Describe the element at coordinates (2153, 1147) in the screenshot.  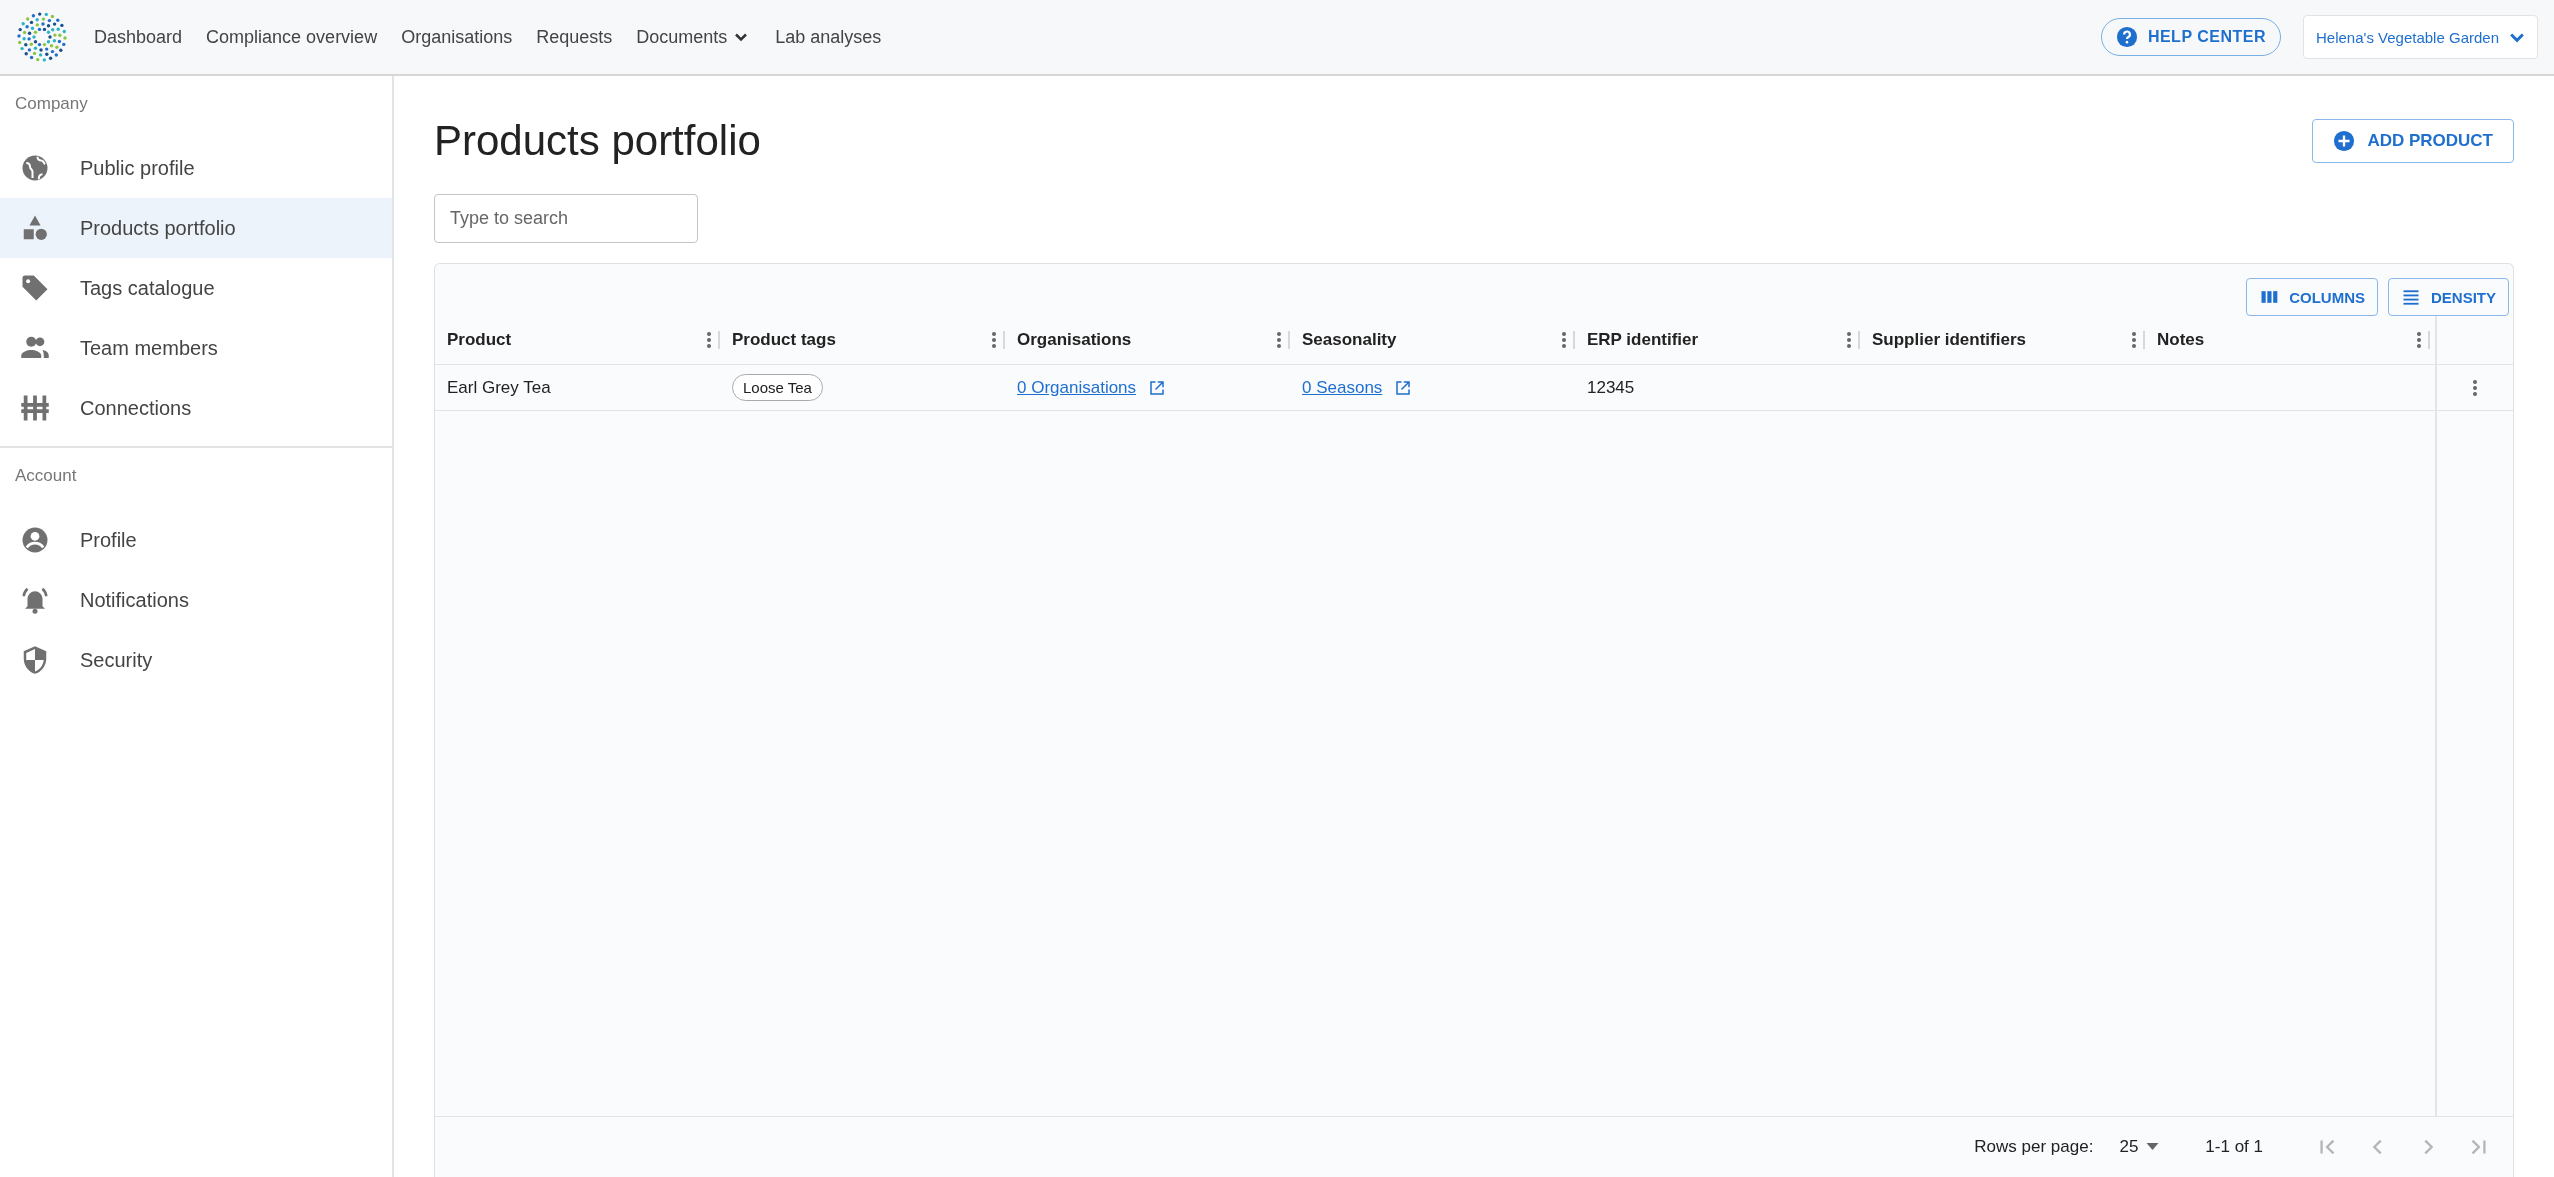
I see `caret-down-icon` at that location.